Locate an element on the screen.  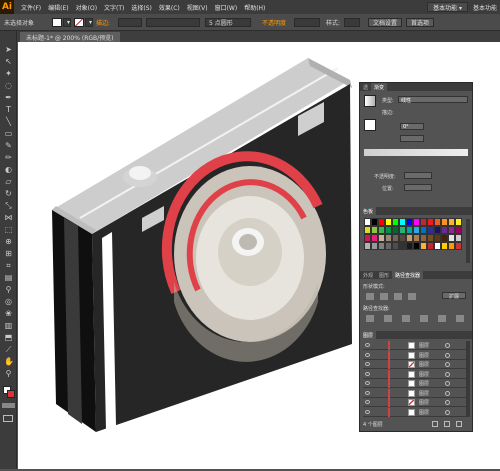
menu-edit: 编辑(E) is located at coordinates (58, 7).